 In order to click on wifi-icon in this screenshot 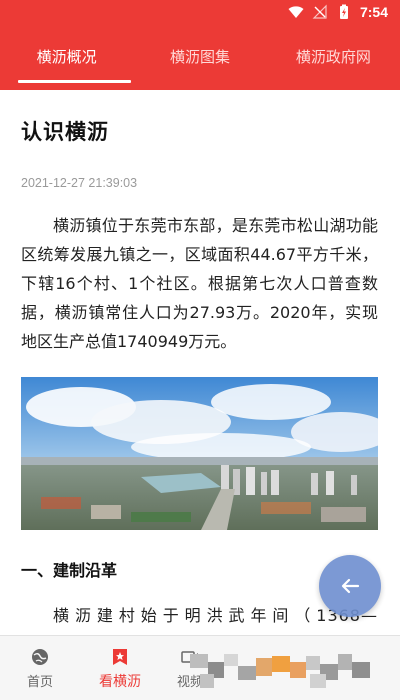, I will do `click(296, 12)`.